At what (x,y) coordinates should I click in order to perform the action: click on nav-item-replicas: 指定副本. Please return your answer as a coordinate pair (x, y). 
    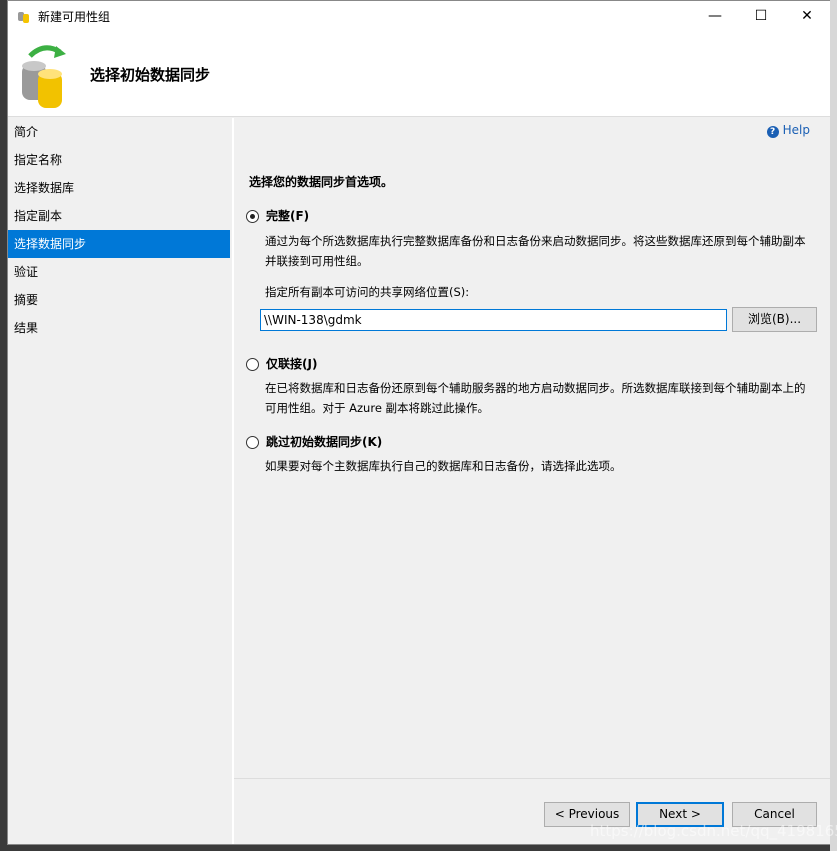
    Looking at the image, I should click on (119, 216).